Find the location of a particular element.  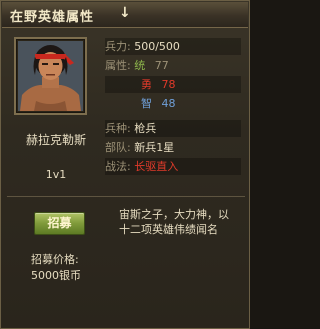

dropdown-arrow-icon: ↓ is located at coordinates (125, 13).